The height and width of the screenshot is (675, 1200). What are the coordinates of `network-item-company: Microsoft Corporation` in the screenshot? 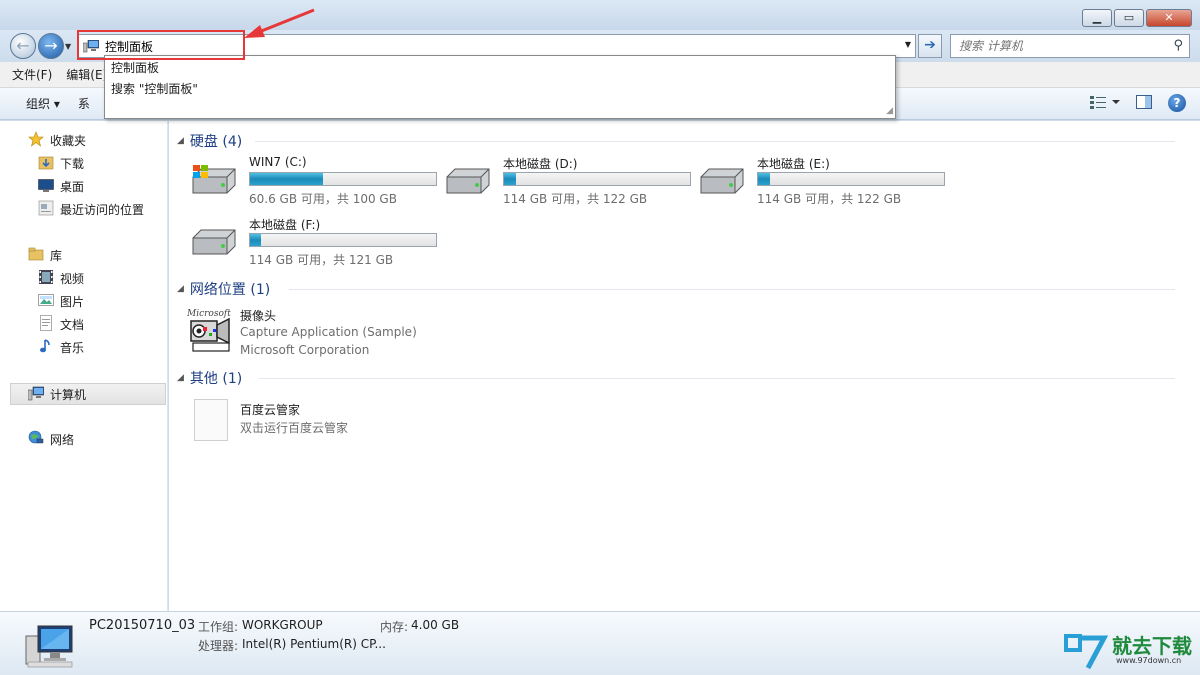 It's located at (305, 350).